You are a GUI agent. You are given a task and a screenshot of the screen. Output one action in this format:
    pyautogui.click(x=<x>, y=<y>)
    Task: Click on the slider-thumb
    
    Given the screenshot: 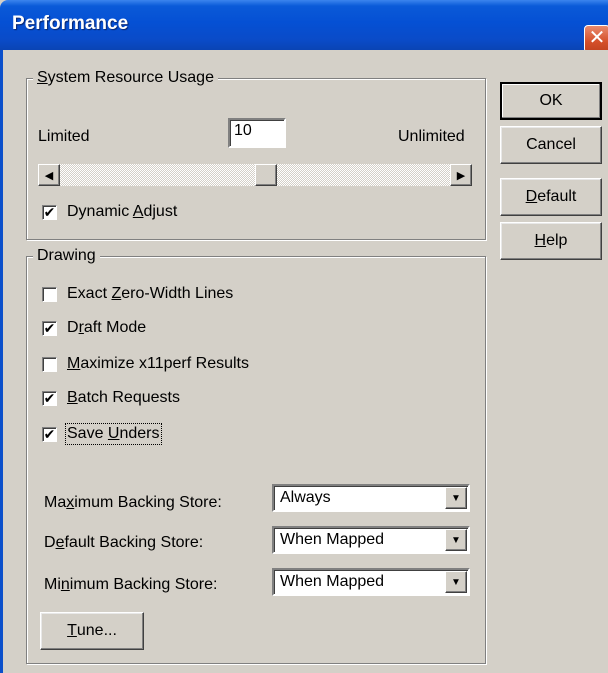 What is the action you would take?
    pyautogui.click(x=266, y=175)
    